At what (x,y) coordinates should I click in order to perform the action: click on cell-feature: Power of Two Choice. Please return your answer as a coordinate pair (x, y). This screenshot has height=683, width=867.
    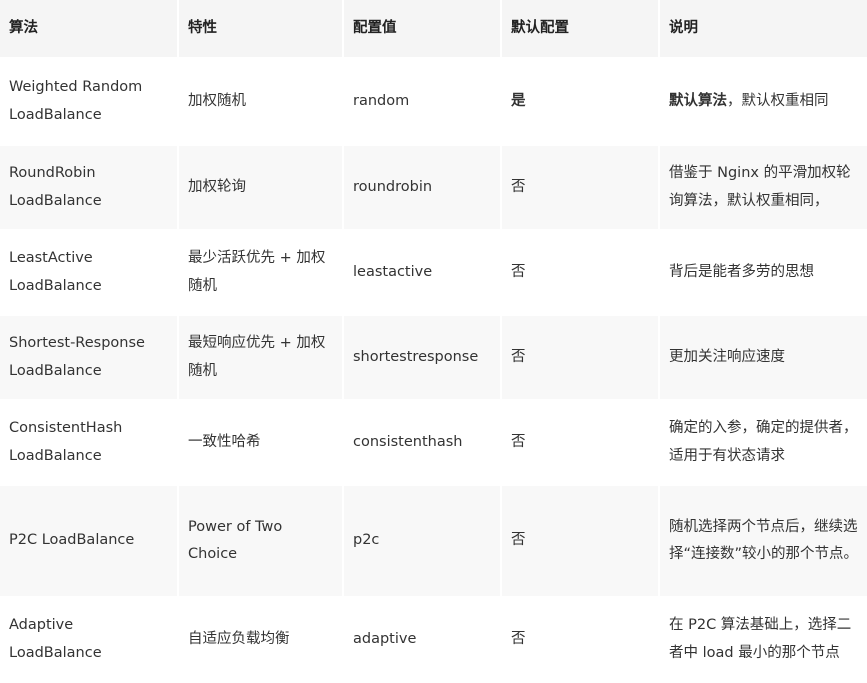
    Looking at the image, I should click on (260, 541).